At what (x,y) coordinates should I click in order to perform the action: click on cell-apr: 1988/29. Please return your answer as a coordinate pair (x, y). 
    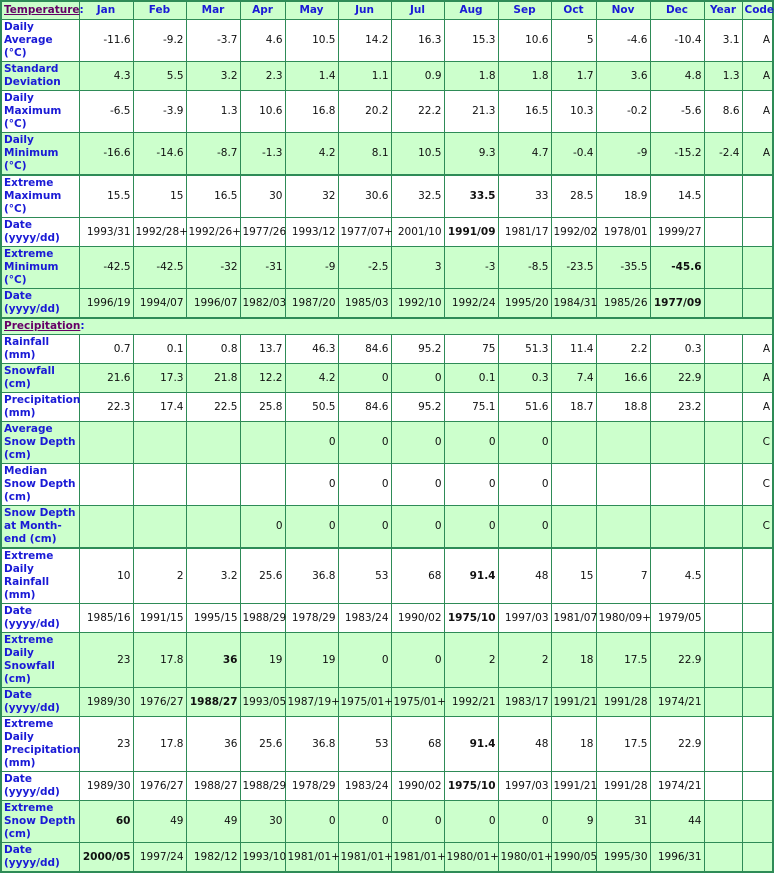
    Looking at the image, I should click on (262, 618).